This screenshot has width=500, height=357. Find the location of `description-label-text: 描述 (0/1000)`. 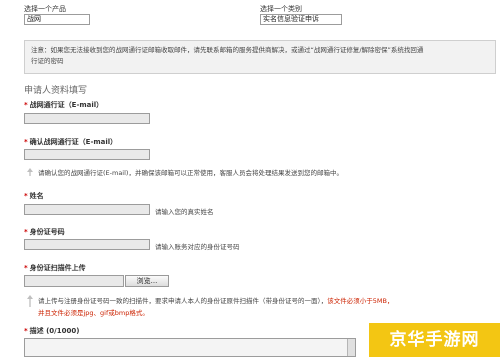

description-label-text: 描述 (0/1000) is located at coordinates (54, 331).